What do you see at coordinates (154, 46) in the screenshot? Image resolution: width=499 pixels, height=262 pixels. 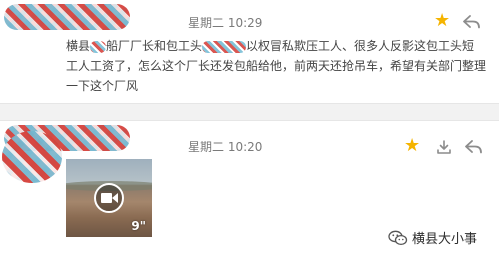 I see `message-text-part: 船厂厂长和包工头` at bounding box center [154, 46].